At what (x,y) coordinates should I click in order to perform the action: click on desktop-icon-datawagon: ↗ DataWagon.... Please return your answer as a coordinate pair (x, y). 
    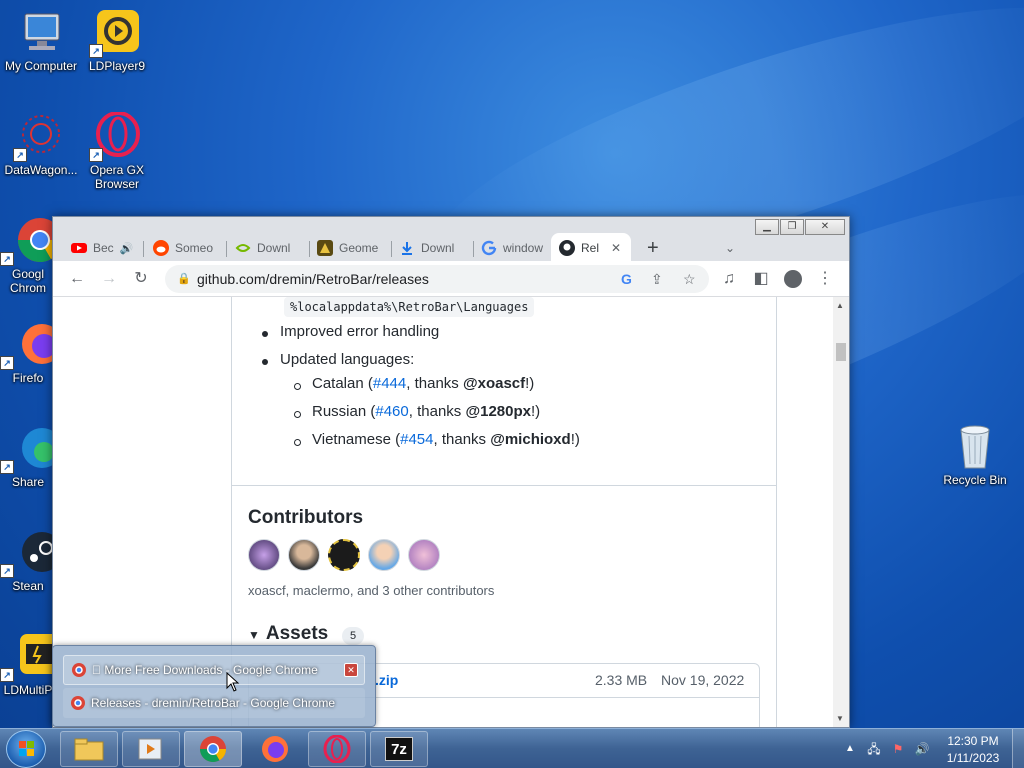
    Looking at the image, I should click on (41, 144).